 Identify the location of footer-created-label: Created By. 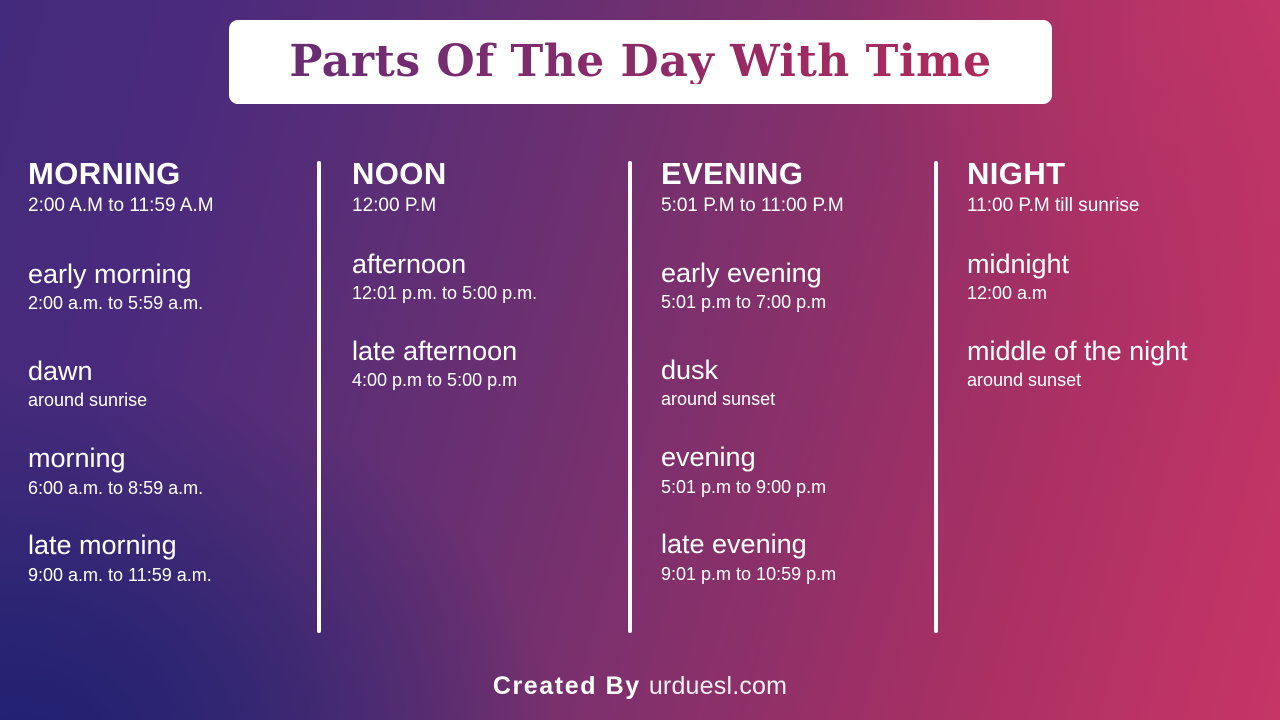
(566, 686).